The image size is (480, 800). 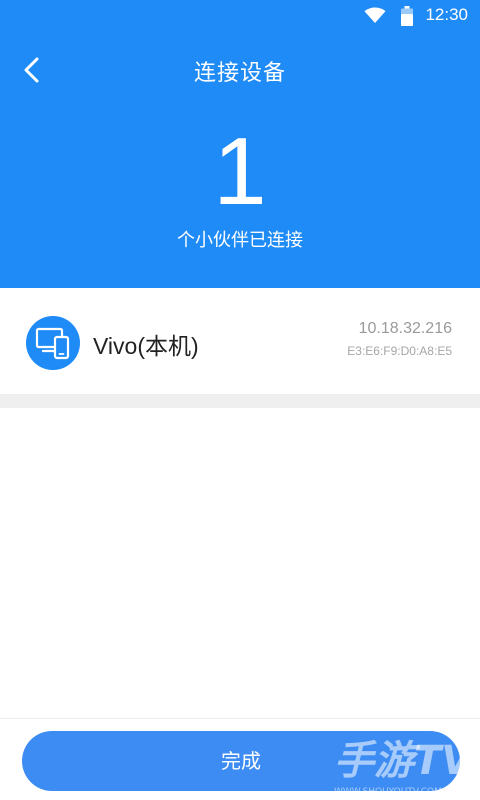 What do you see at coordinates (241, 761) in the screenshot?
I see `done-button: 完成` at bounding box center [241, 761].